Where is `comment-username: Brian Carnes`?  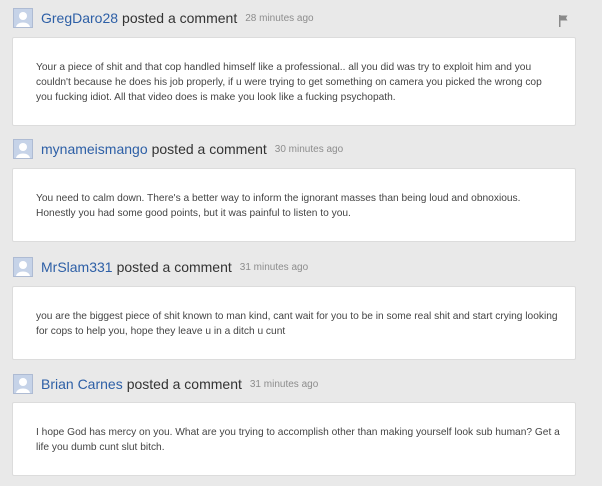
comment-username: Brian Carnes is located at coordinates (82, 384).